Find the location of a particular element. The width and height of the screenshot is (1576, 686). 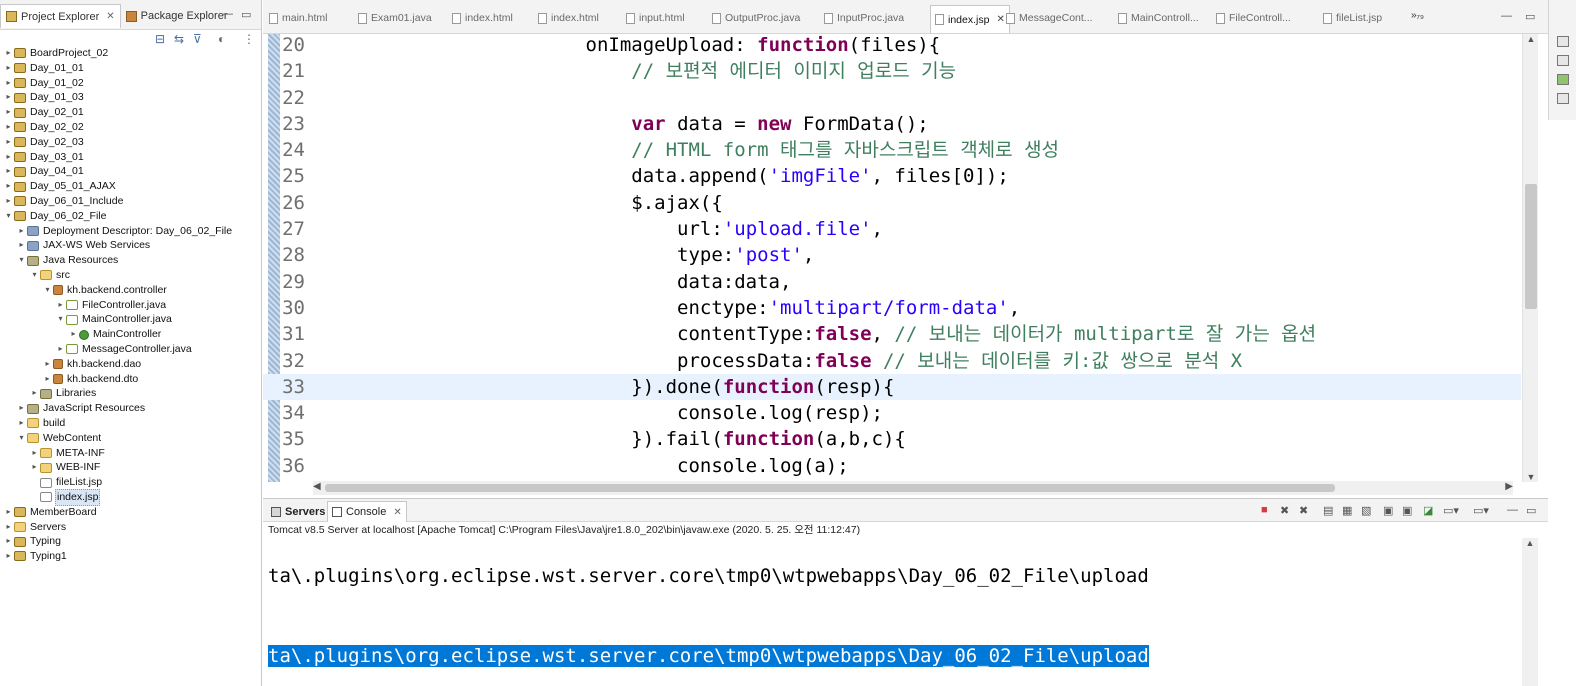

tree-item: ▾ Day_06_02_File is located at coordinates (130, 216).